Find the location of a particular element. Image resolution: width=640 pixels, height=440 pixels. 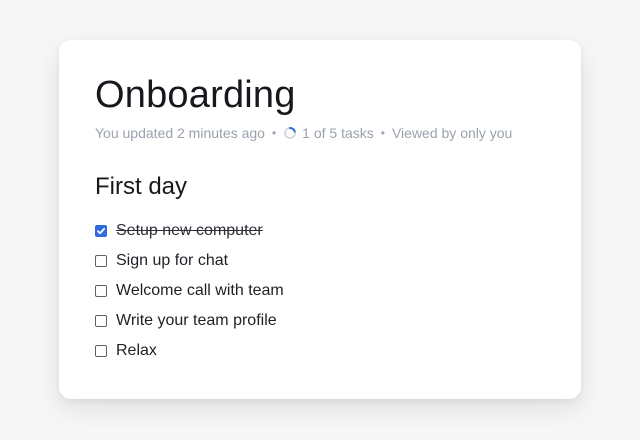

task-label: Welcome call with team is located at coordinates (200, 290).